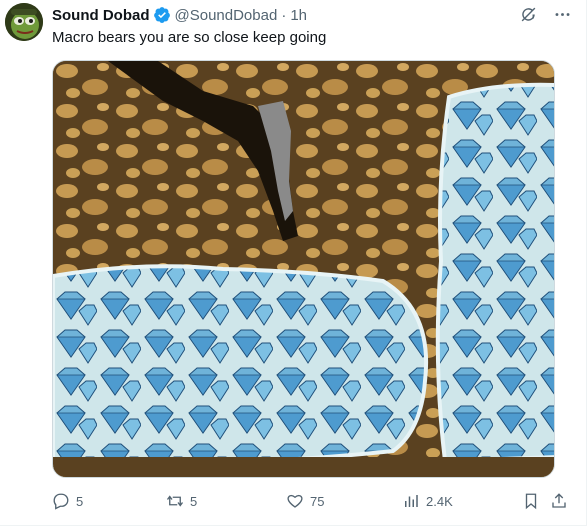 Image resolution: width=587 pixels, height=526 pixels. I want to click on avatar-image, so click(24, 22).